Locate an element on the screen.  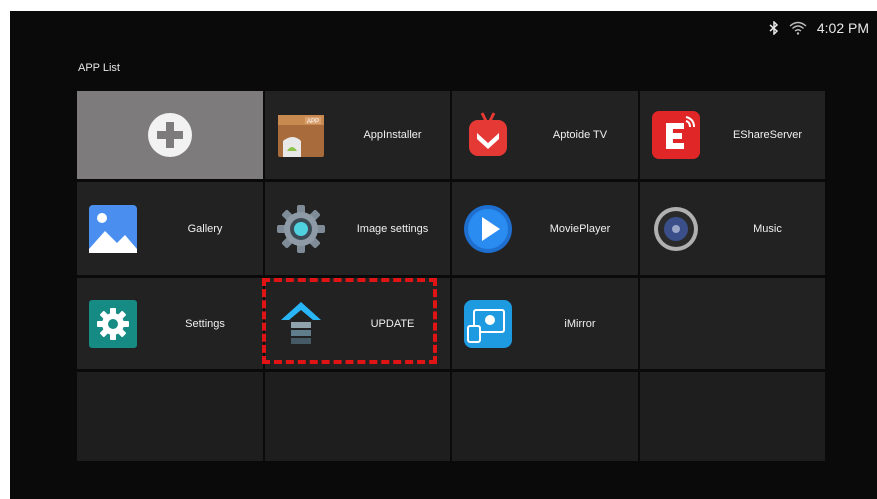
imirror-icon is located at coordinates (488, 323).